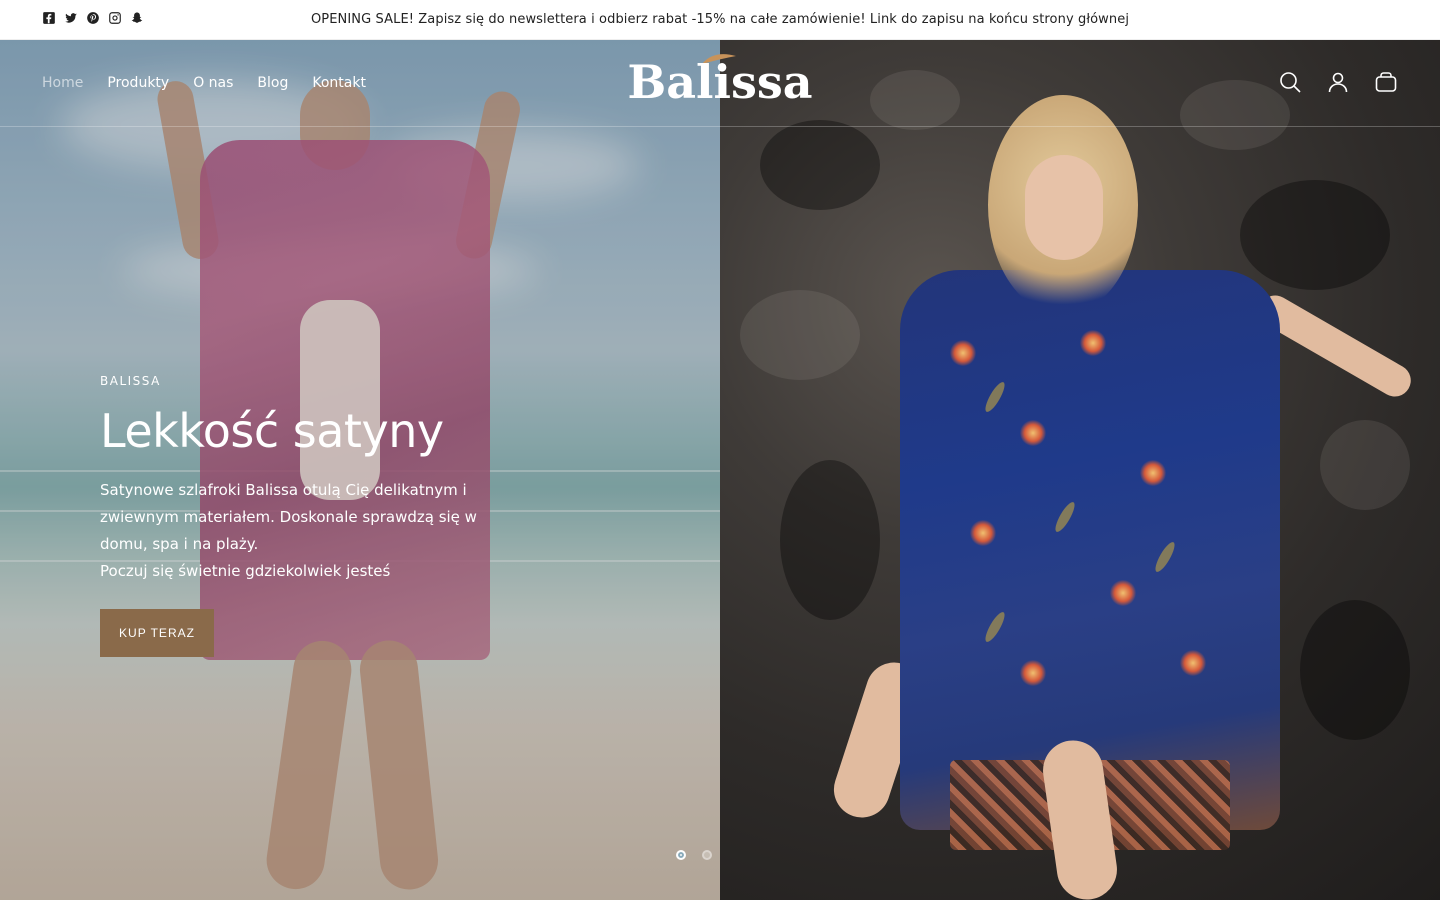 This screenshot has width=1440, height=900. Describe the element at coordinates (1386, 82) in the screenshot. I see `cart-icon` at that location.